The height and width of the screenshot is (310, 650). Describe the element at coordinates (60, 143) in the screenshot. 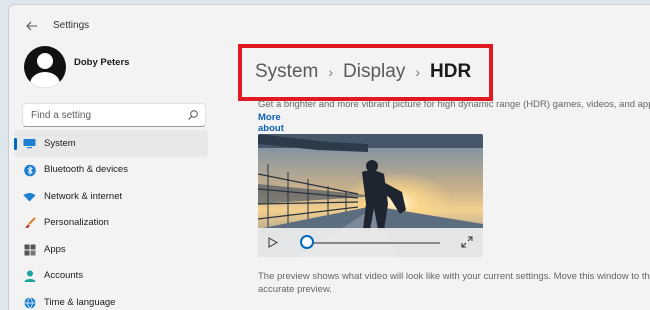

I see `sidebar-item-label: System` at that location.